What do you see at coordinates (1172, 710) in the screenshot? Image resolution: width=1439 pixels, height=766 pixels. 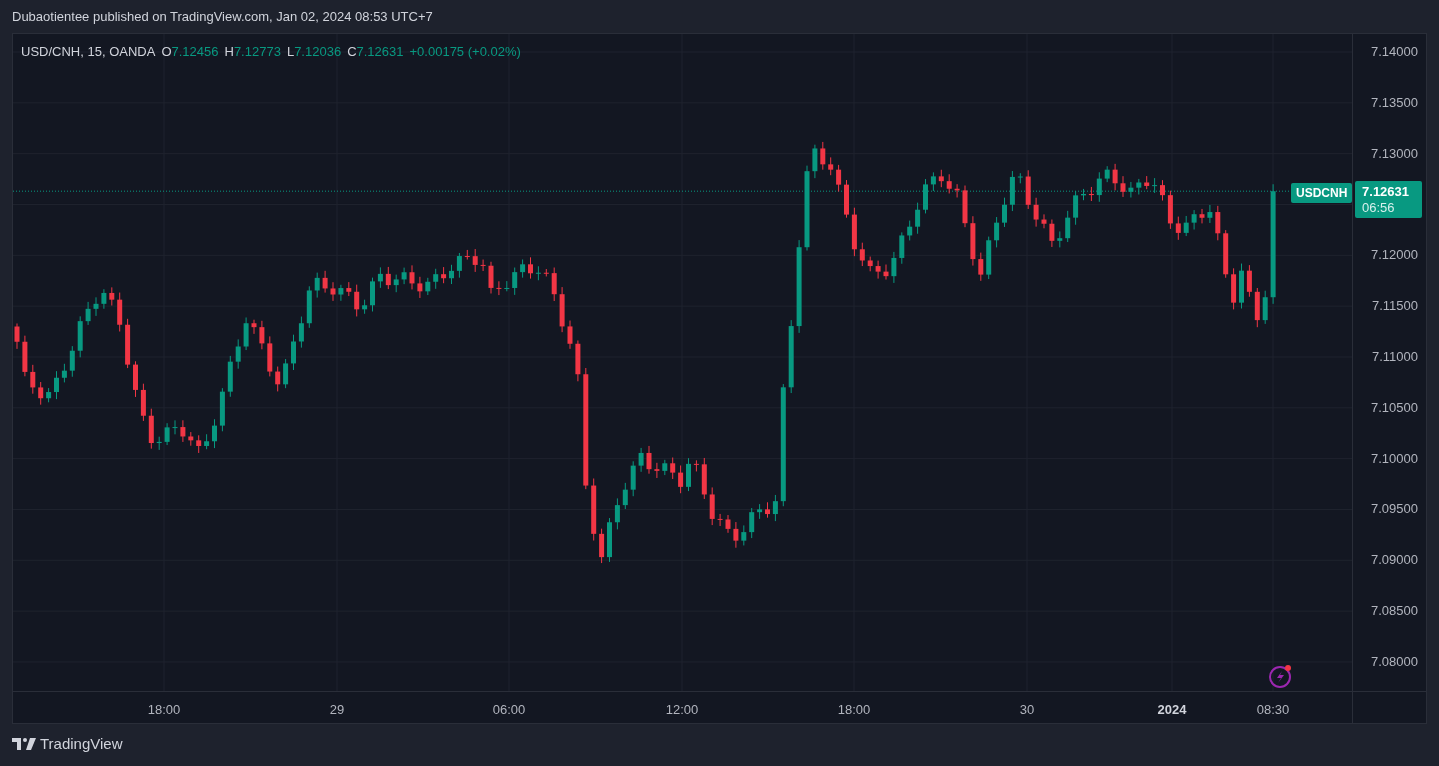 I see `time-label: 2024` at bounding box center [1172, 710].